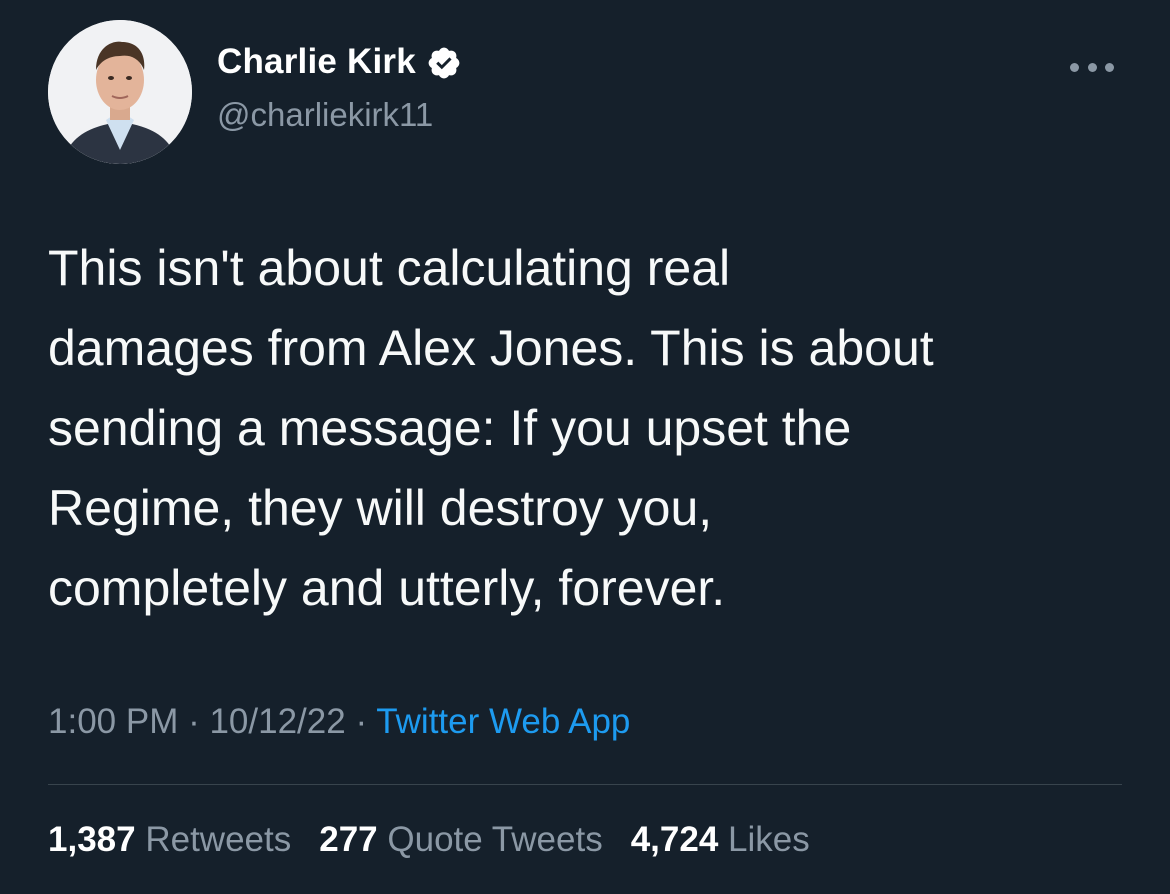  I want to click on retweets-count: 1,387, so click(92, 839).